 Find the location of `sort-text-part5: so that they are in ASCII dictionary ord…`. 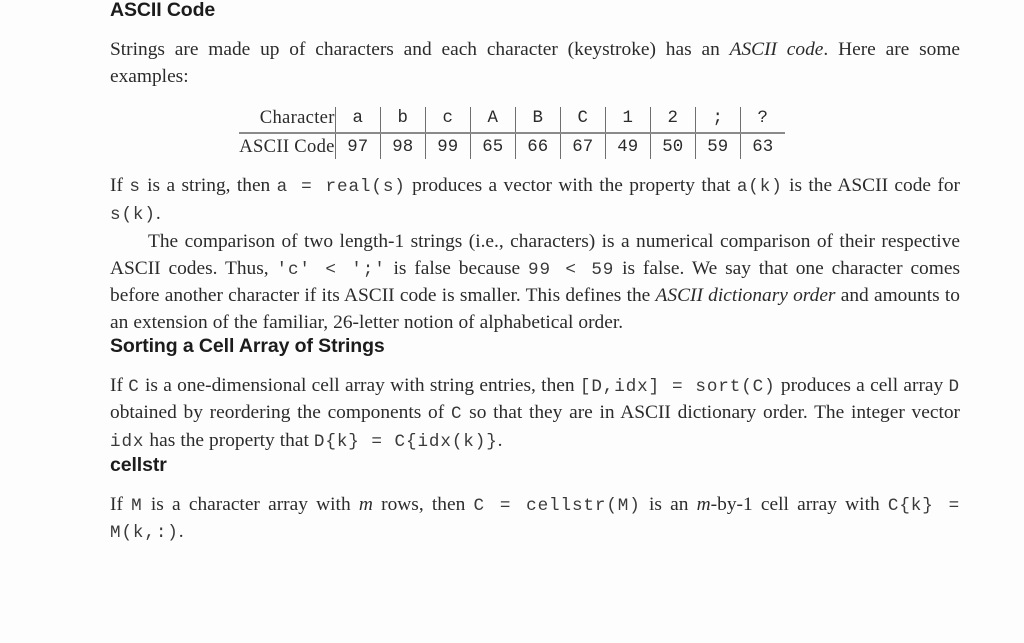

sort-text-part5: so that they are in ASCII dictionary ord… is located at coordinates (711, 413).